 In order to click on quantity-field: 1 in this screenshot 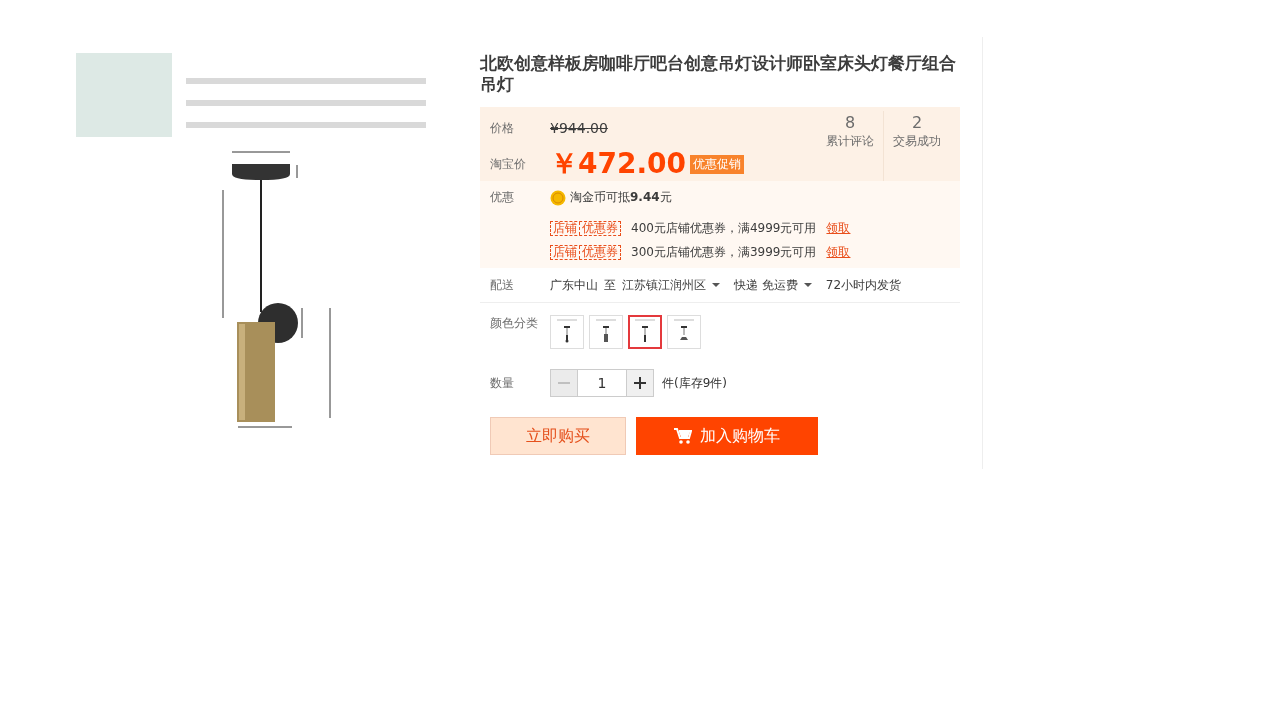, I will do `click(602, 383)`.